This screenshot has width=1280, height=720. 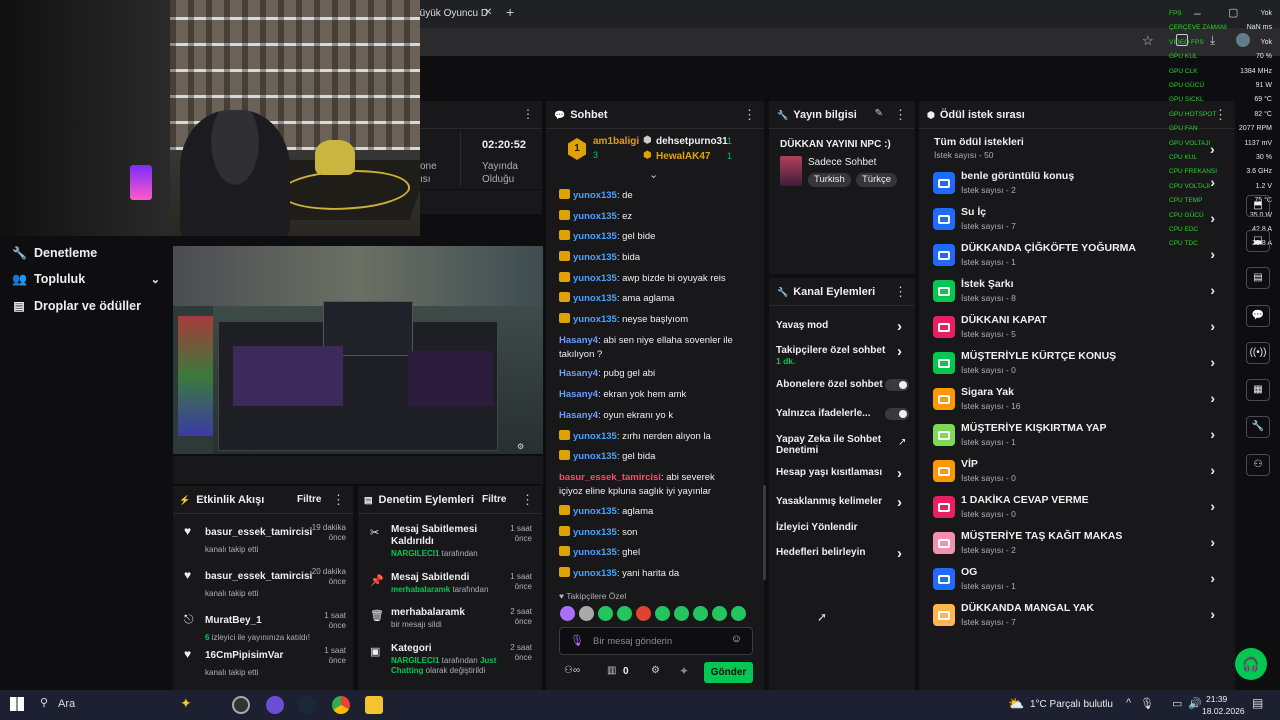 What do you see at coordinates (611, 670) in the screenshot?
I see `points-icon: ▥` at bounding box center [611, 670].